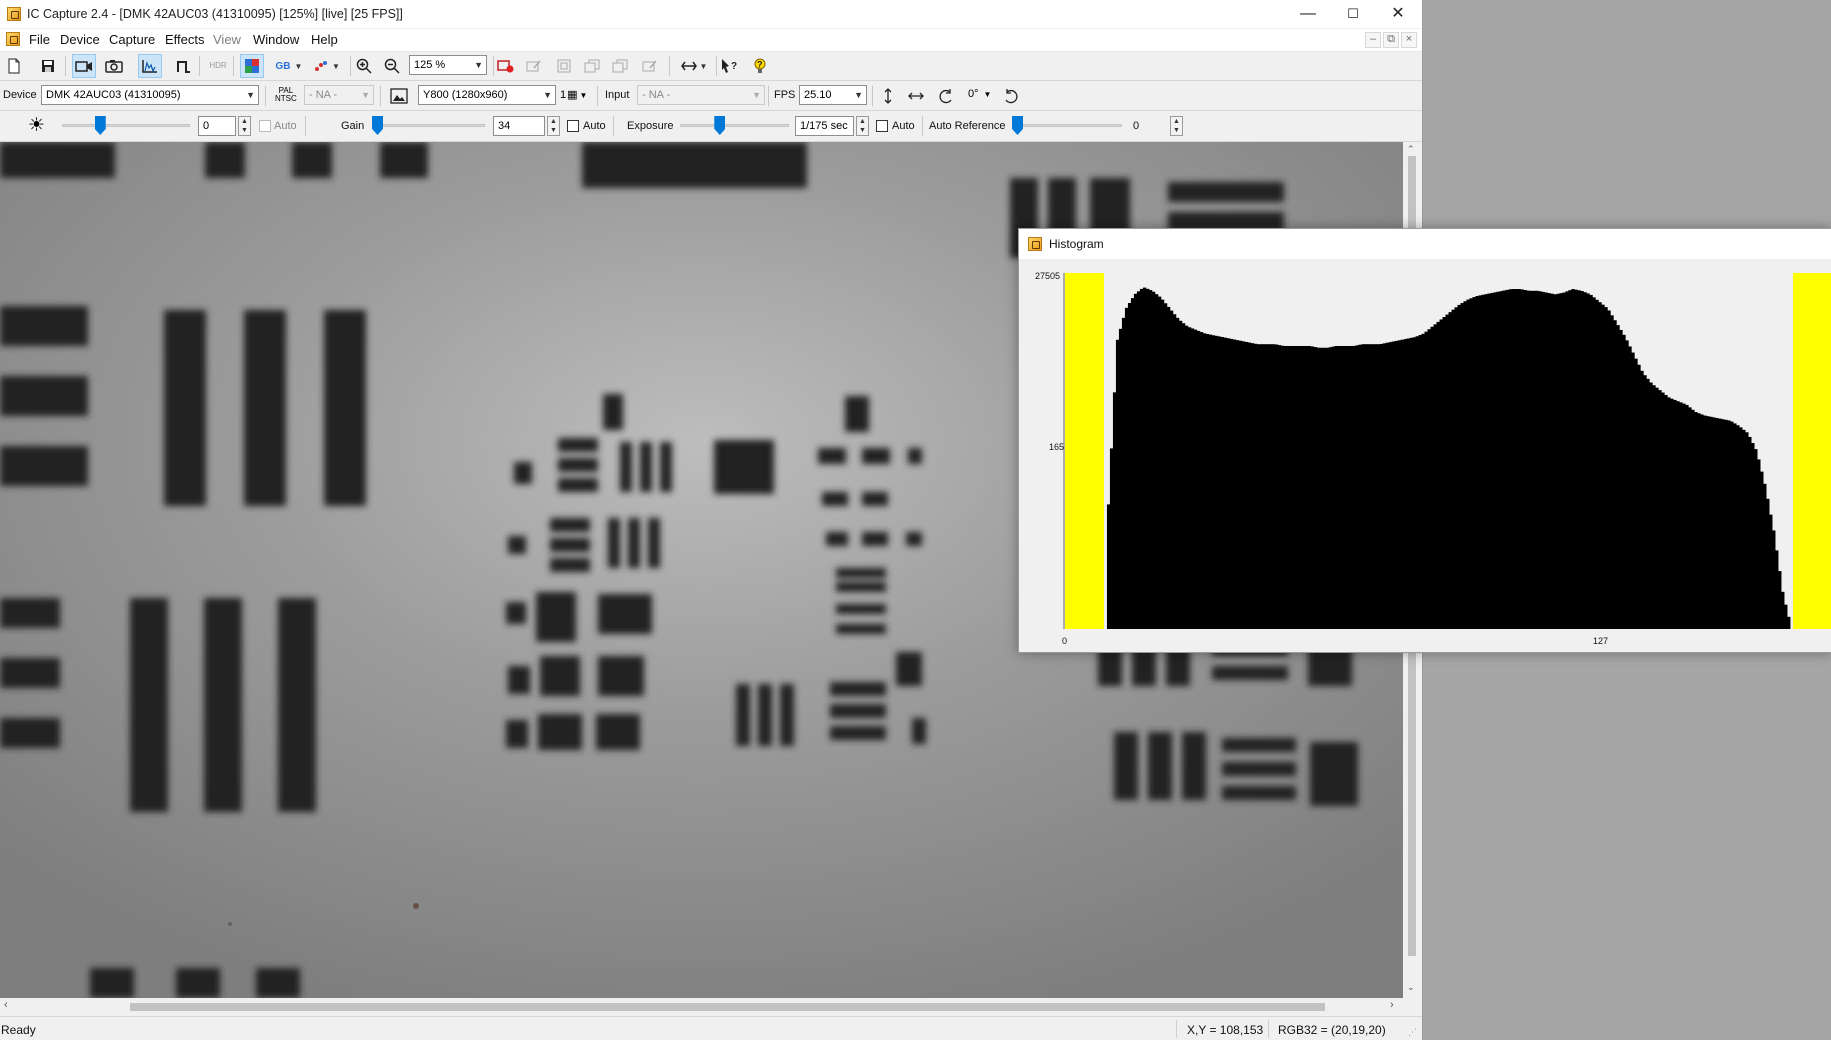 The width and height of the screenshot is (1831, 1040). Describe the element at coordinates (1017, 125) in the screenshot. I see `auto-reference-slider-thumb` at that location.